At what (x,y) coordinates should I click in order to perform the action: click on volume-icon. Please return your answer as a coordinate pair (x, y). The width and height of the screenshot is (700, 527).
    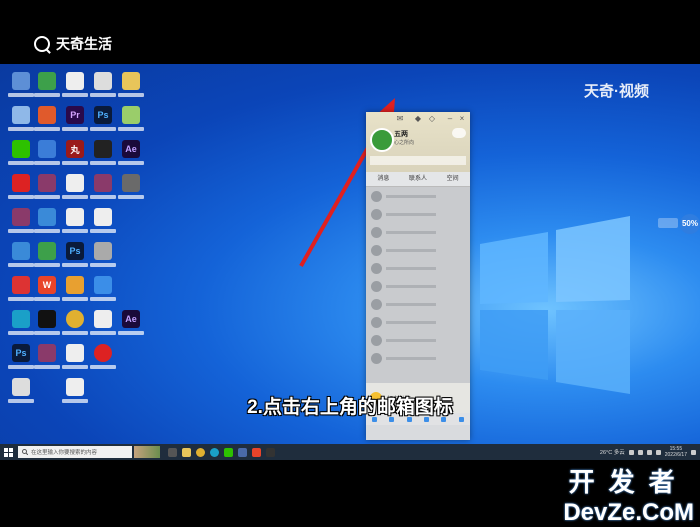
    Looking at the image, I should click on (649, 452).